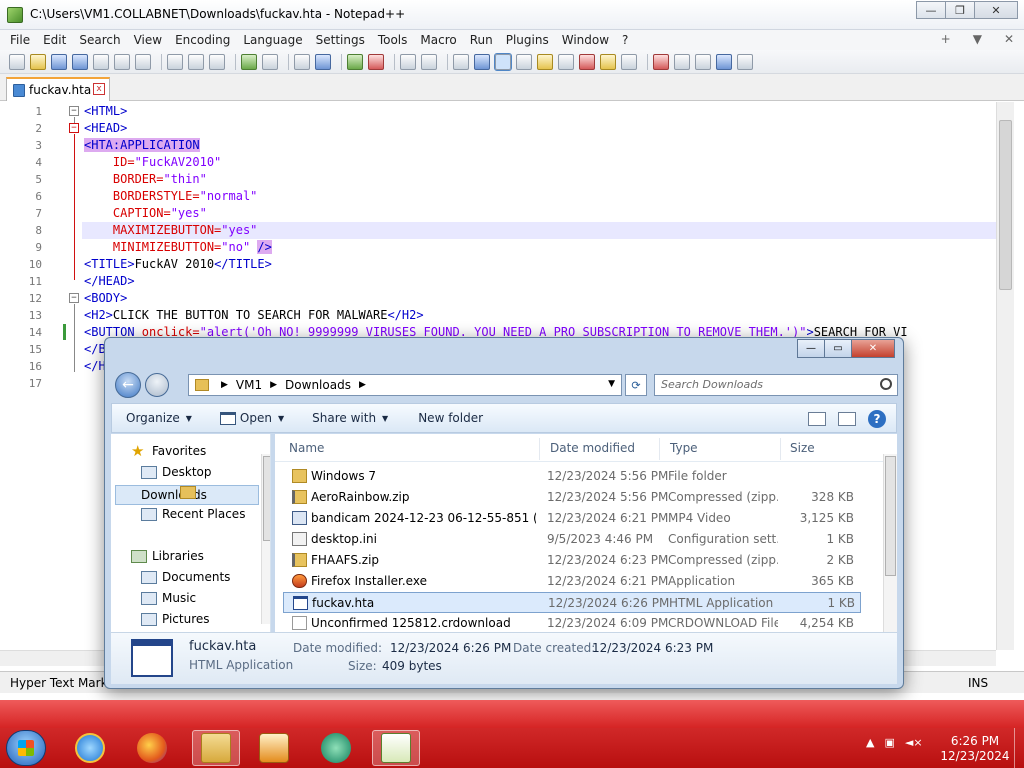 Image resolution: width=1024 pixels, height=768 pixels. What do you see at coordinates (152, 748) in the screenshot?
I see `taskbar-firefox` at bounding box center [152, 748].